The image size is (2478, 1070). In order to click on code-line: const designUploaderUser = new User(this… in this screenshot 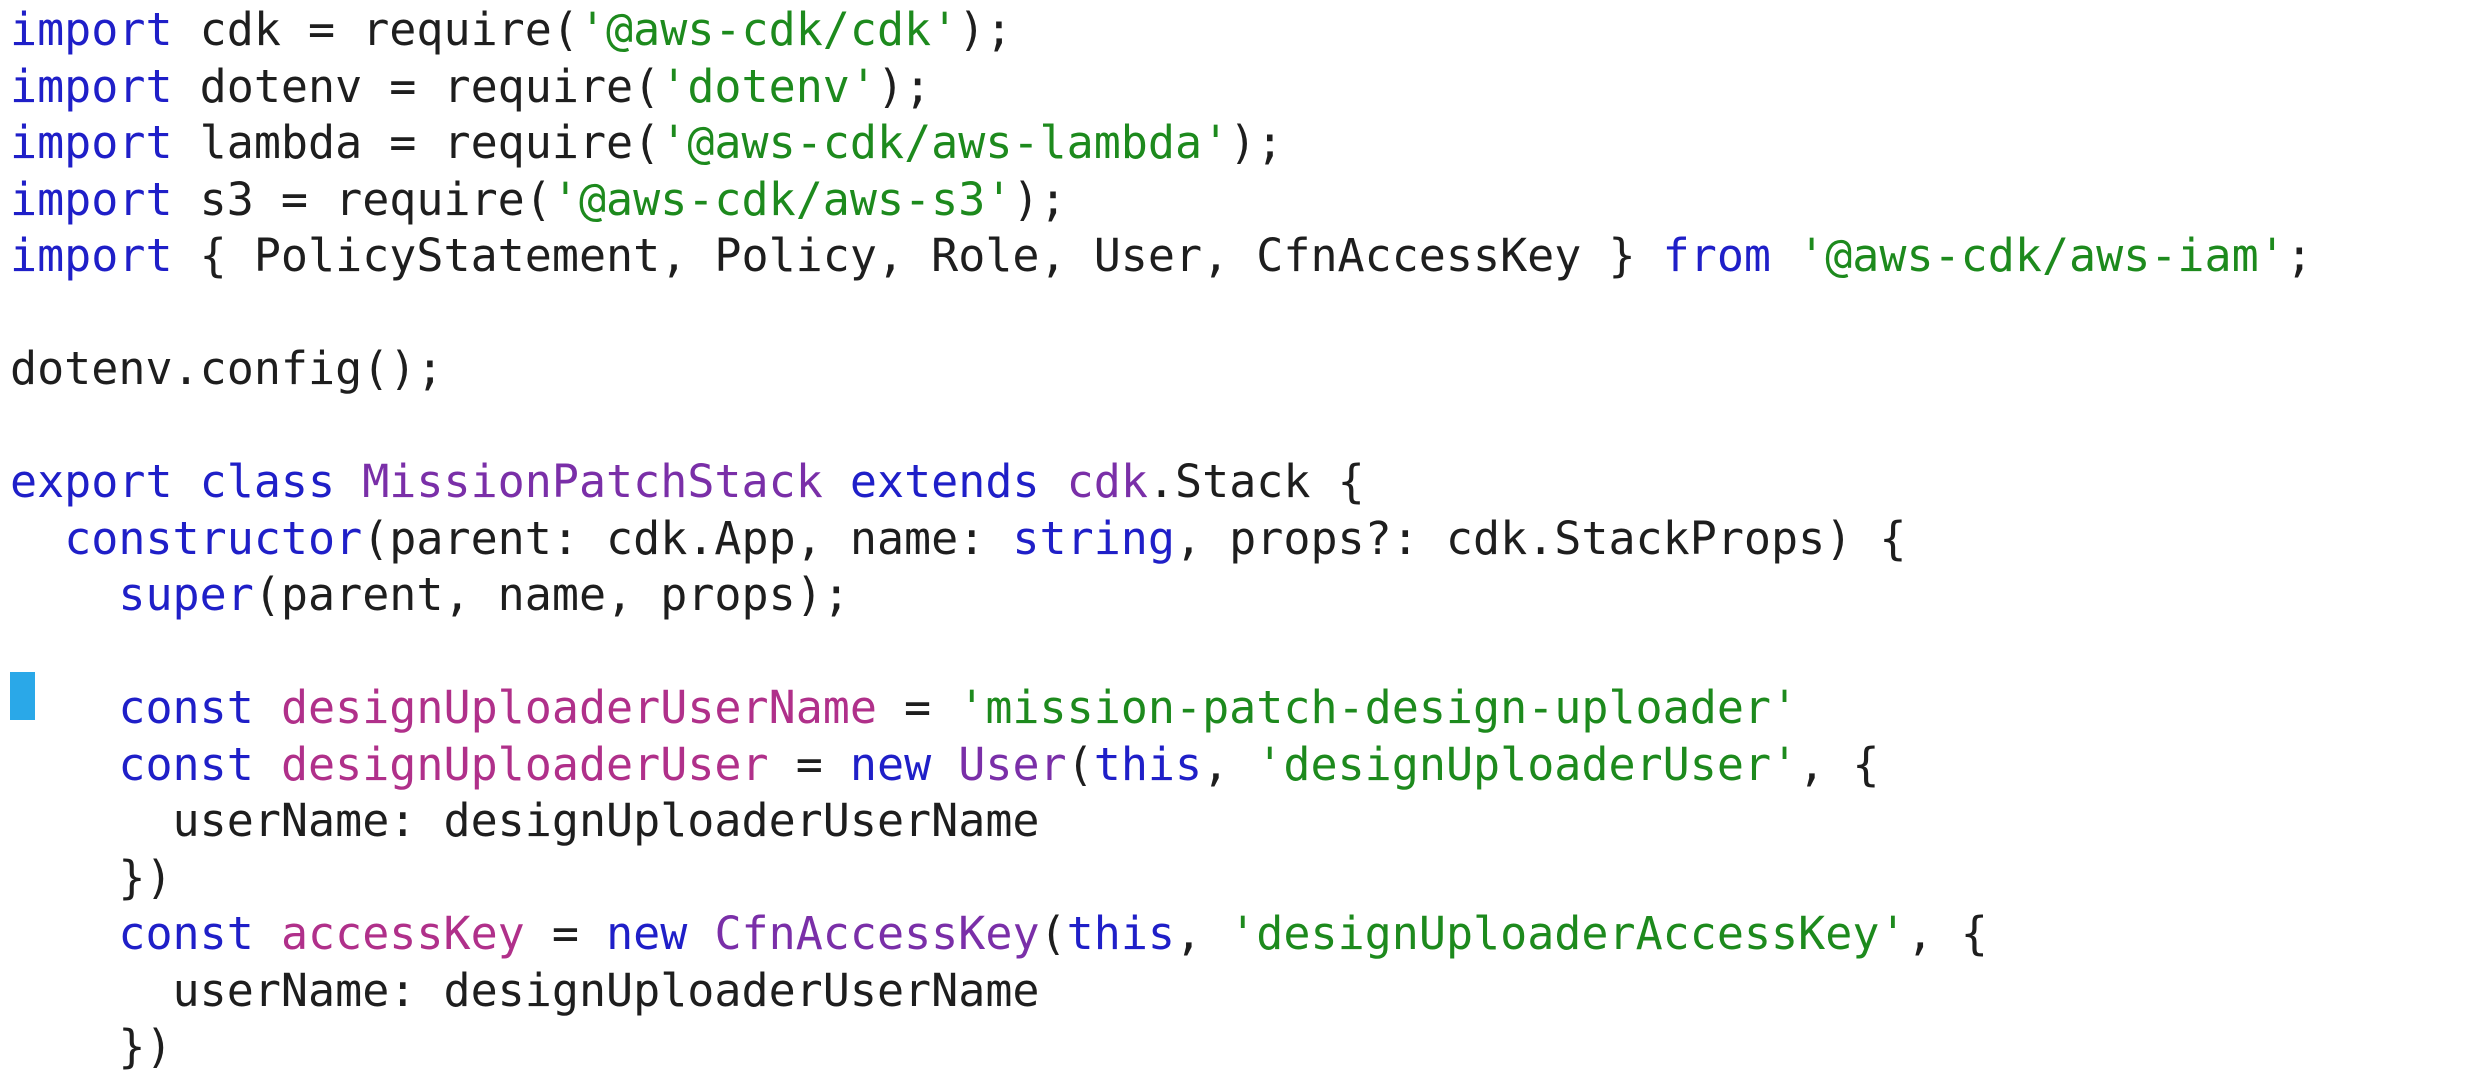, I will do `click(944, 765)`.